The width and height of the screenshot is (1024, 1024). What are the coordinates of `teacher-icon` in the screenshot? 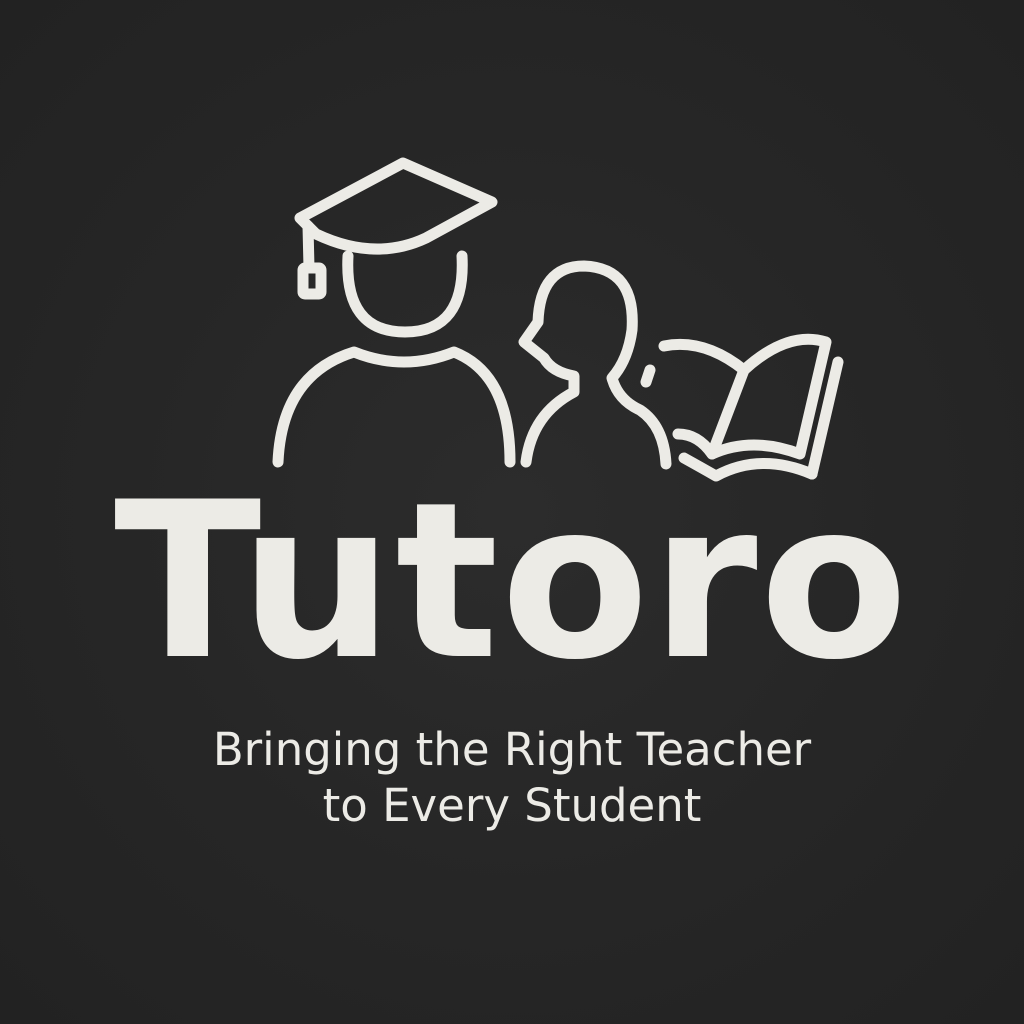 It's located at (394, 359).